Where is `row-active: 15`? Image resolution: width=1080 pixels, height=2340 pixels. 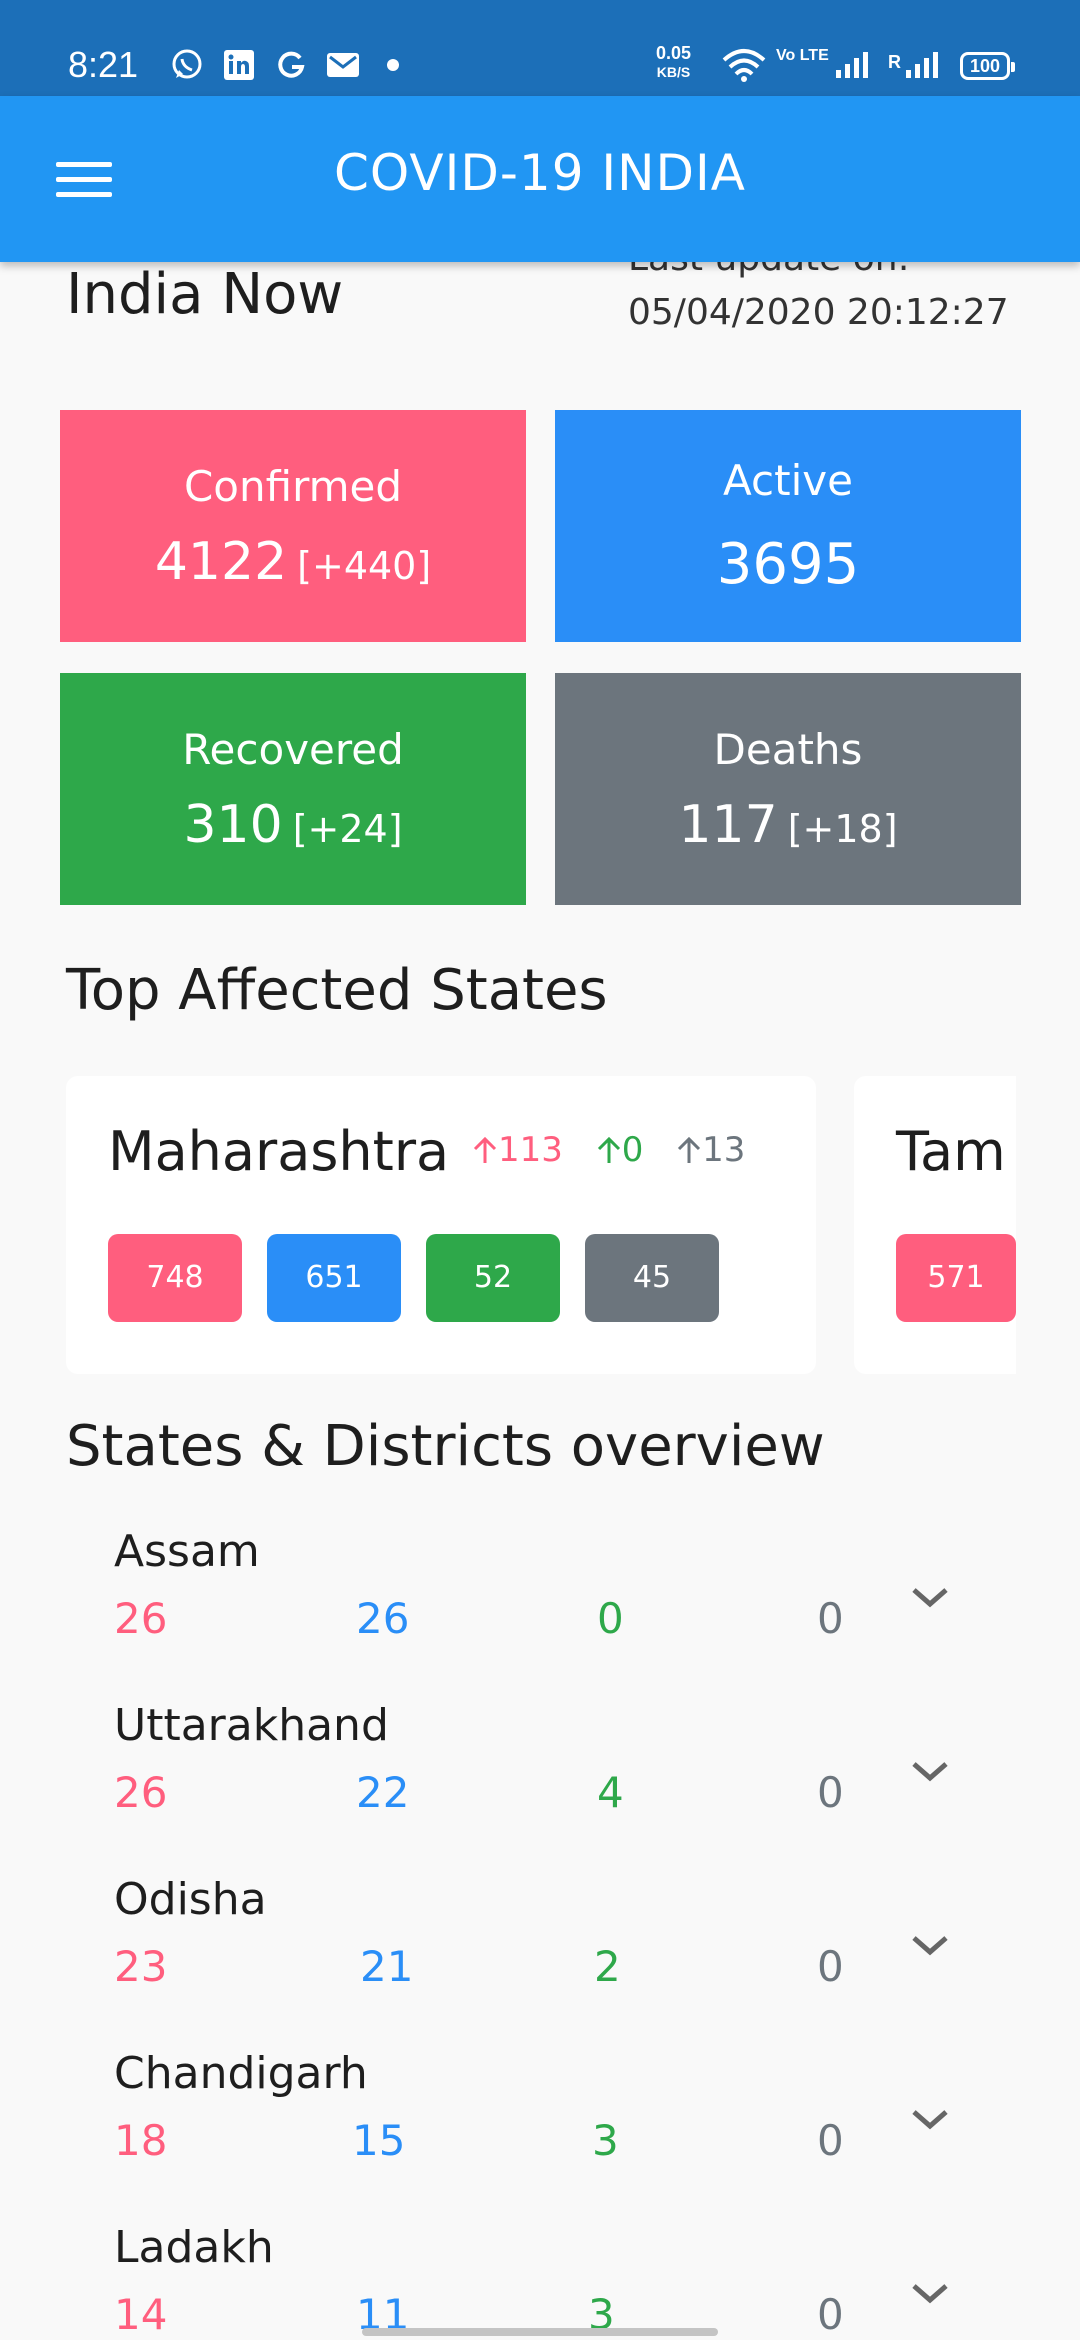
row-active: 15 is located at coordinates (379, 2140).